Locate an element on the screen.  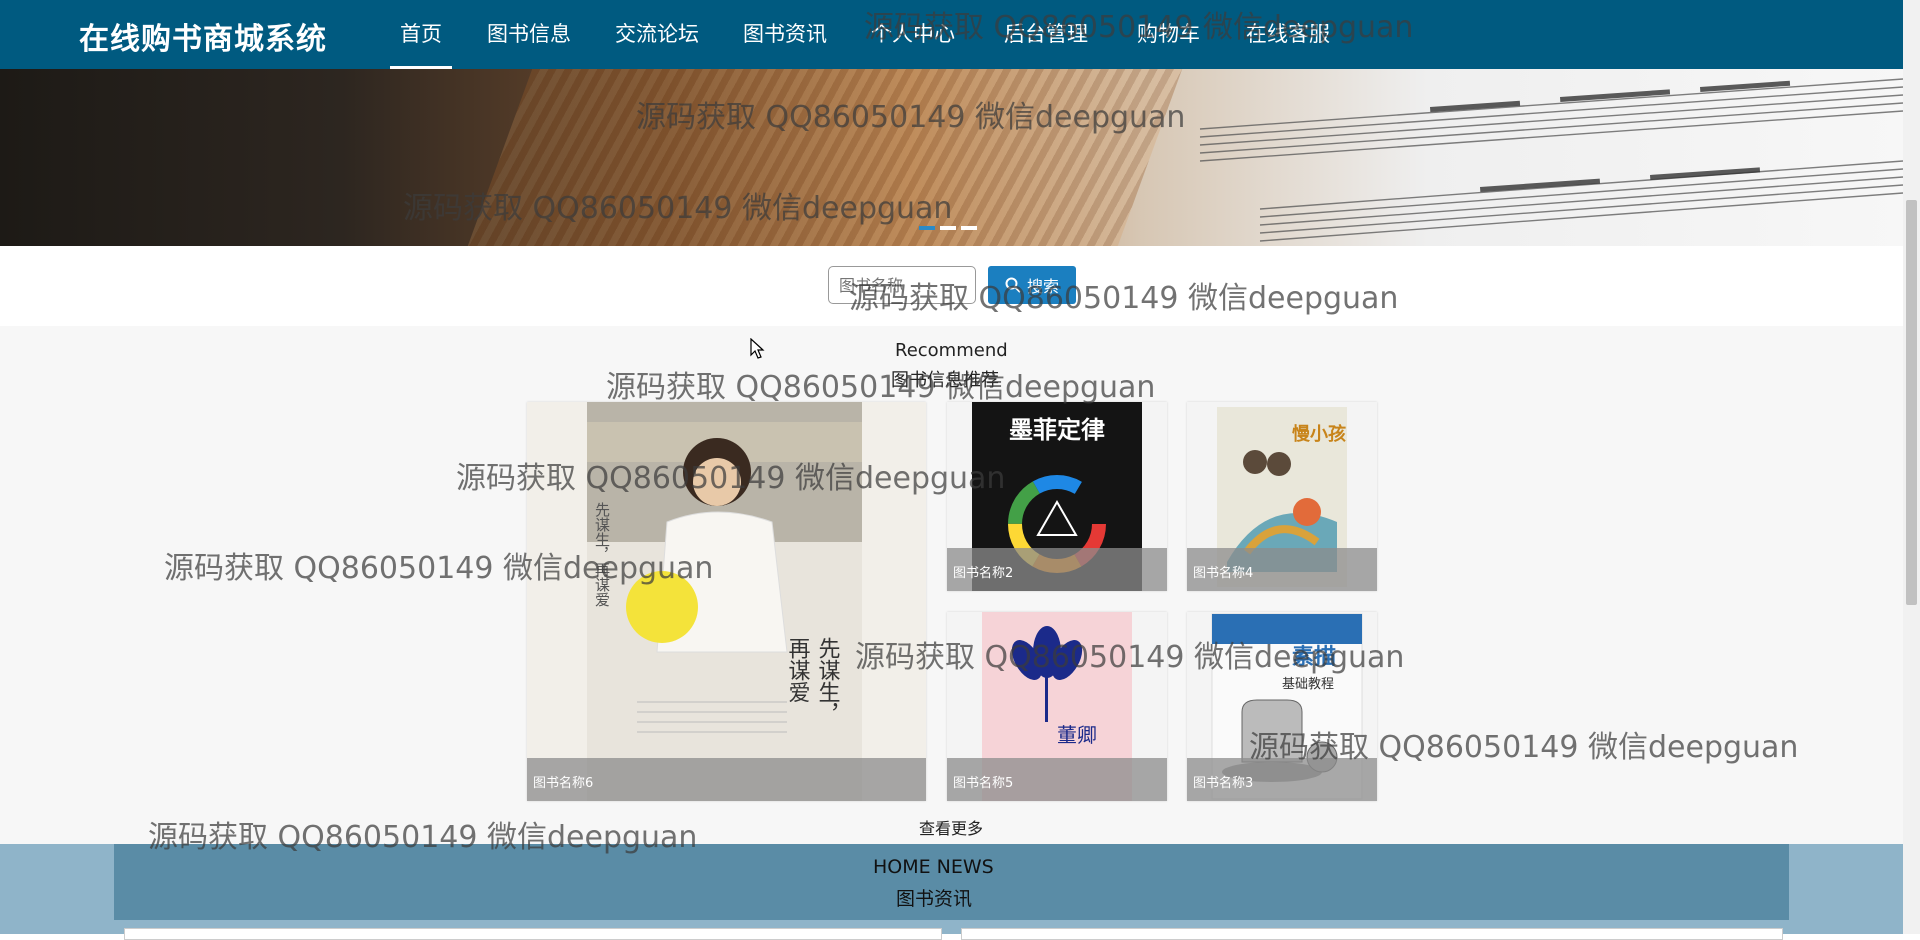
book-card-6: 先谋生， 再谋爱 先谋生，再谋爱 图书名称6 is located at coordinates (726, 601).